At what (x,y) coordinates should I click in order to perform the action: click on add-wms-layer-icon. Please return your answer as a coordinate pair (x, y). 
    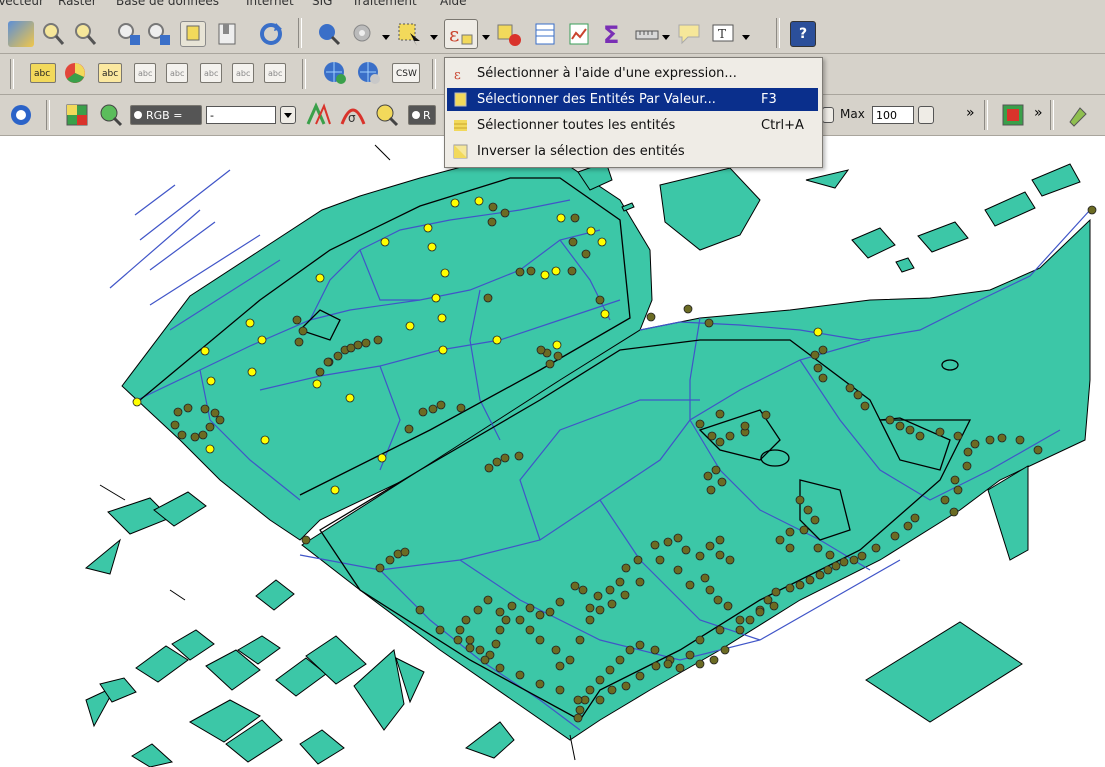
    Looking at the image, I should click on (335, 73).